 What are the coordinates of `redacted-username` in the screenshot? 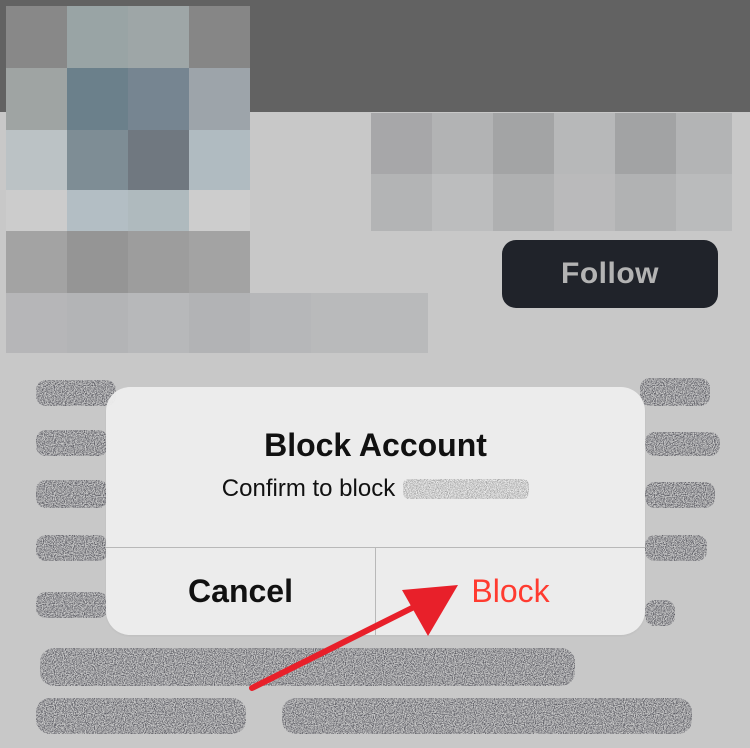 It's located at (466, 489).